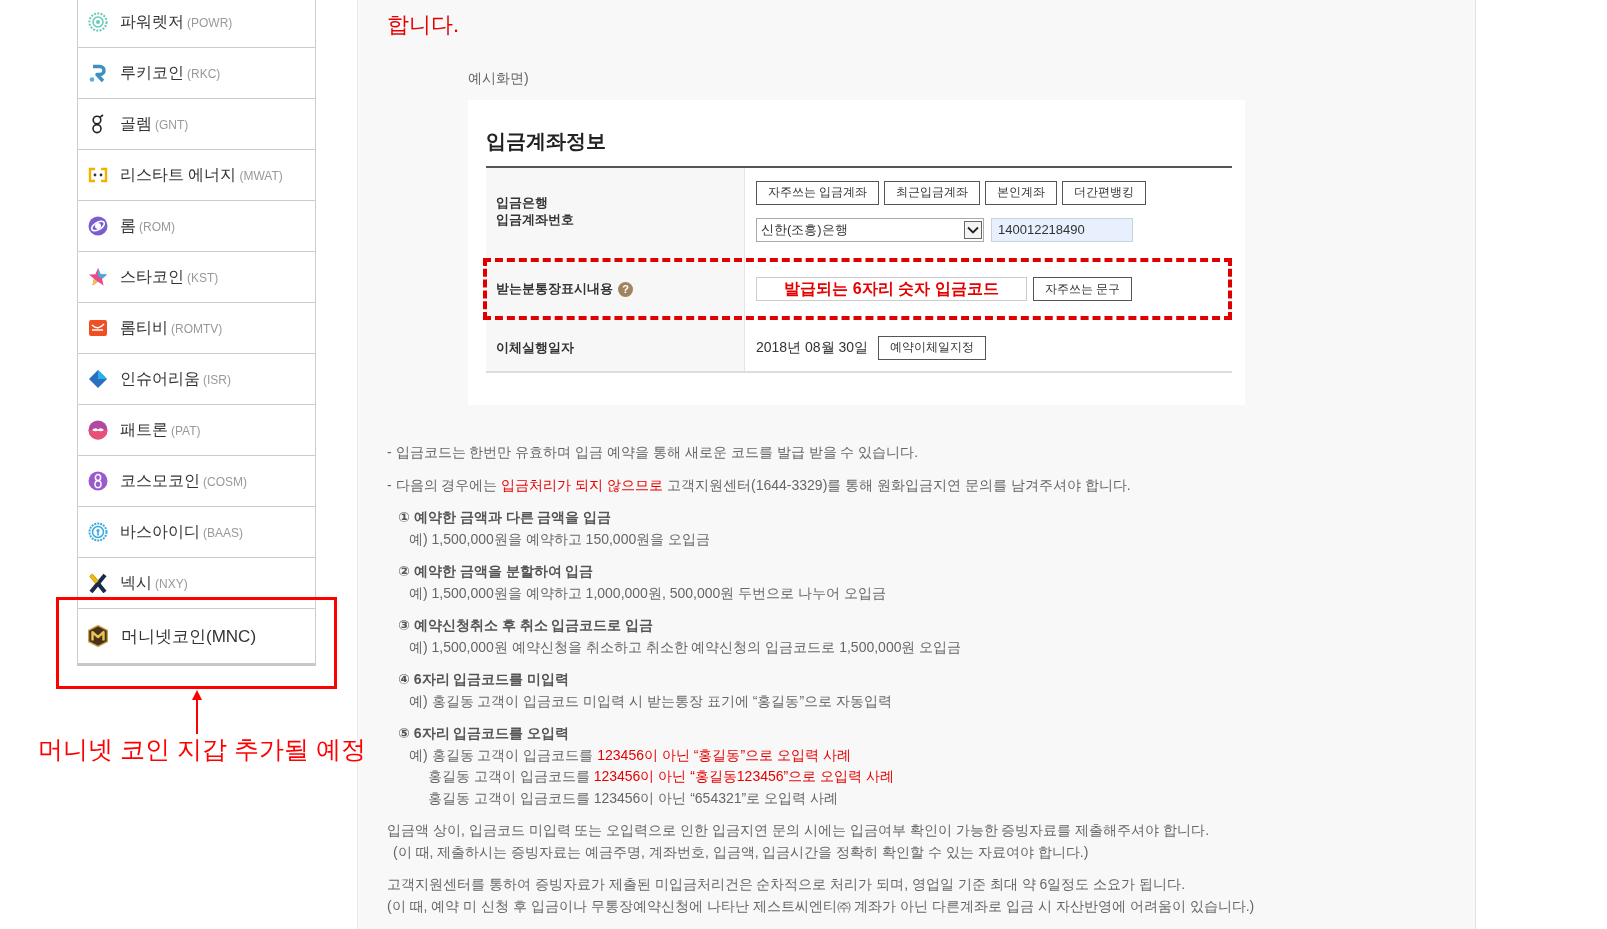 This screenshot has width=1607, height=929. Describe the element at coordinates (560, 539) in the screenshot. I see `example-text: 예) 1,500,000원을 예약하고 150,000원을 오입금` at that location.